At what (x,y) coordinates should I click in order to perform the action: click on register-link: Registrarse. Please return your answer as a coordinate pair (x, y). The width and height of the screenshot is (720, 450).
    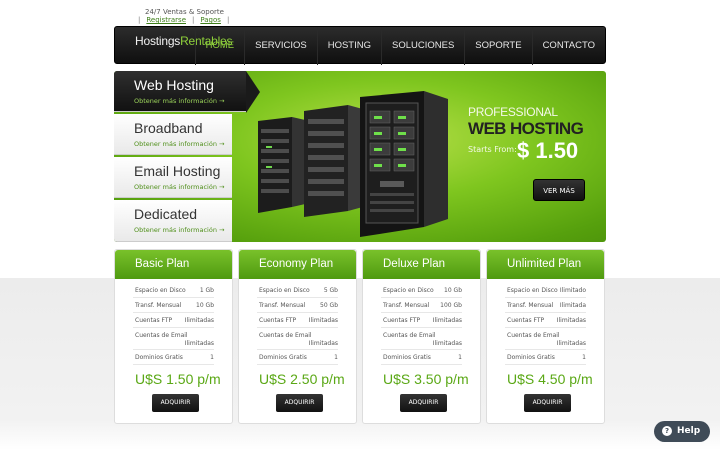
    Looking at the image, I should click on (166, 20).